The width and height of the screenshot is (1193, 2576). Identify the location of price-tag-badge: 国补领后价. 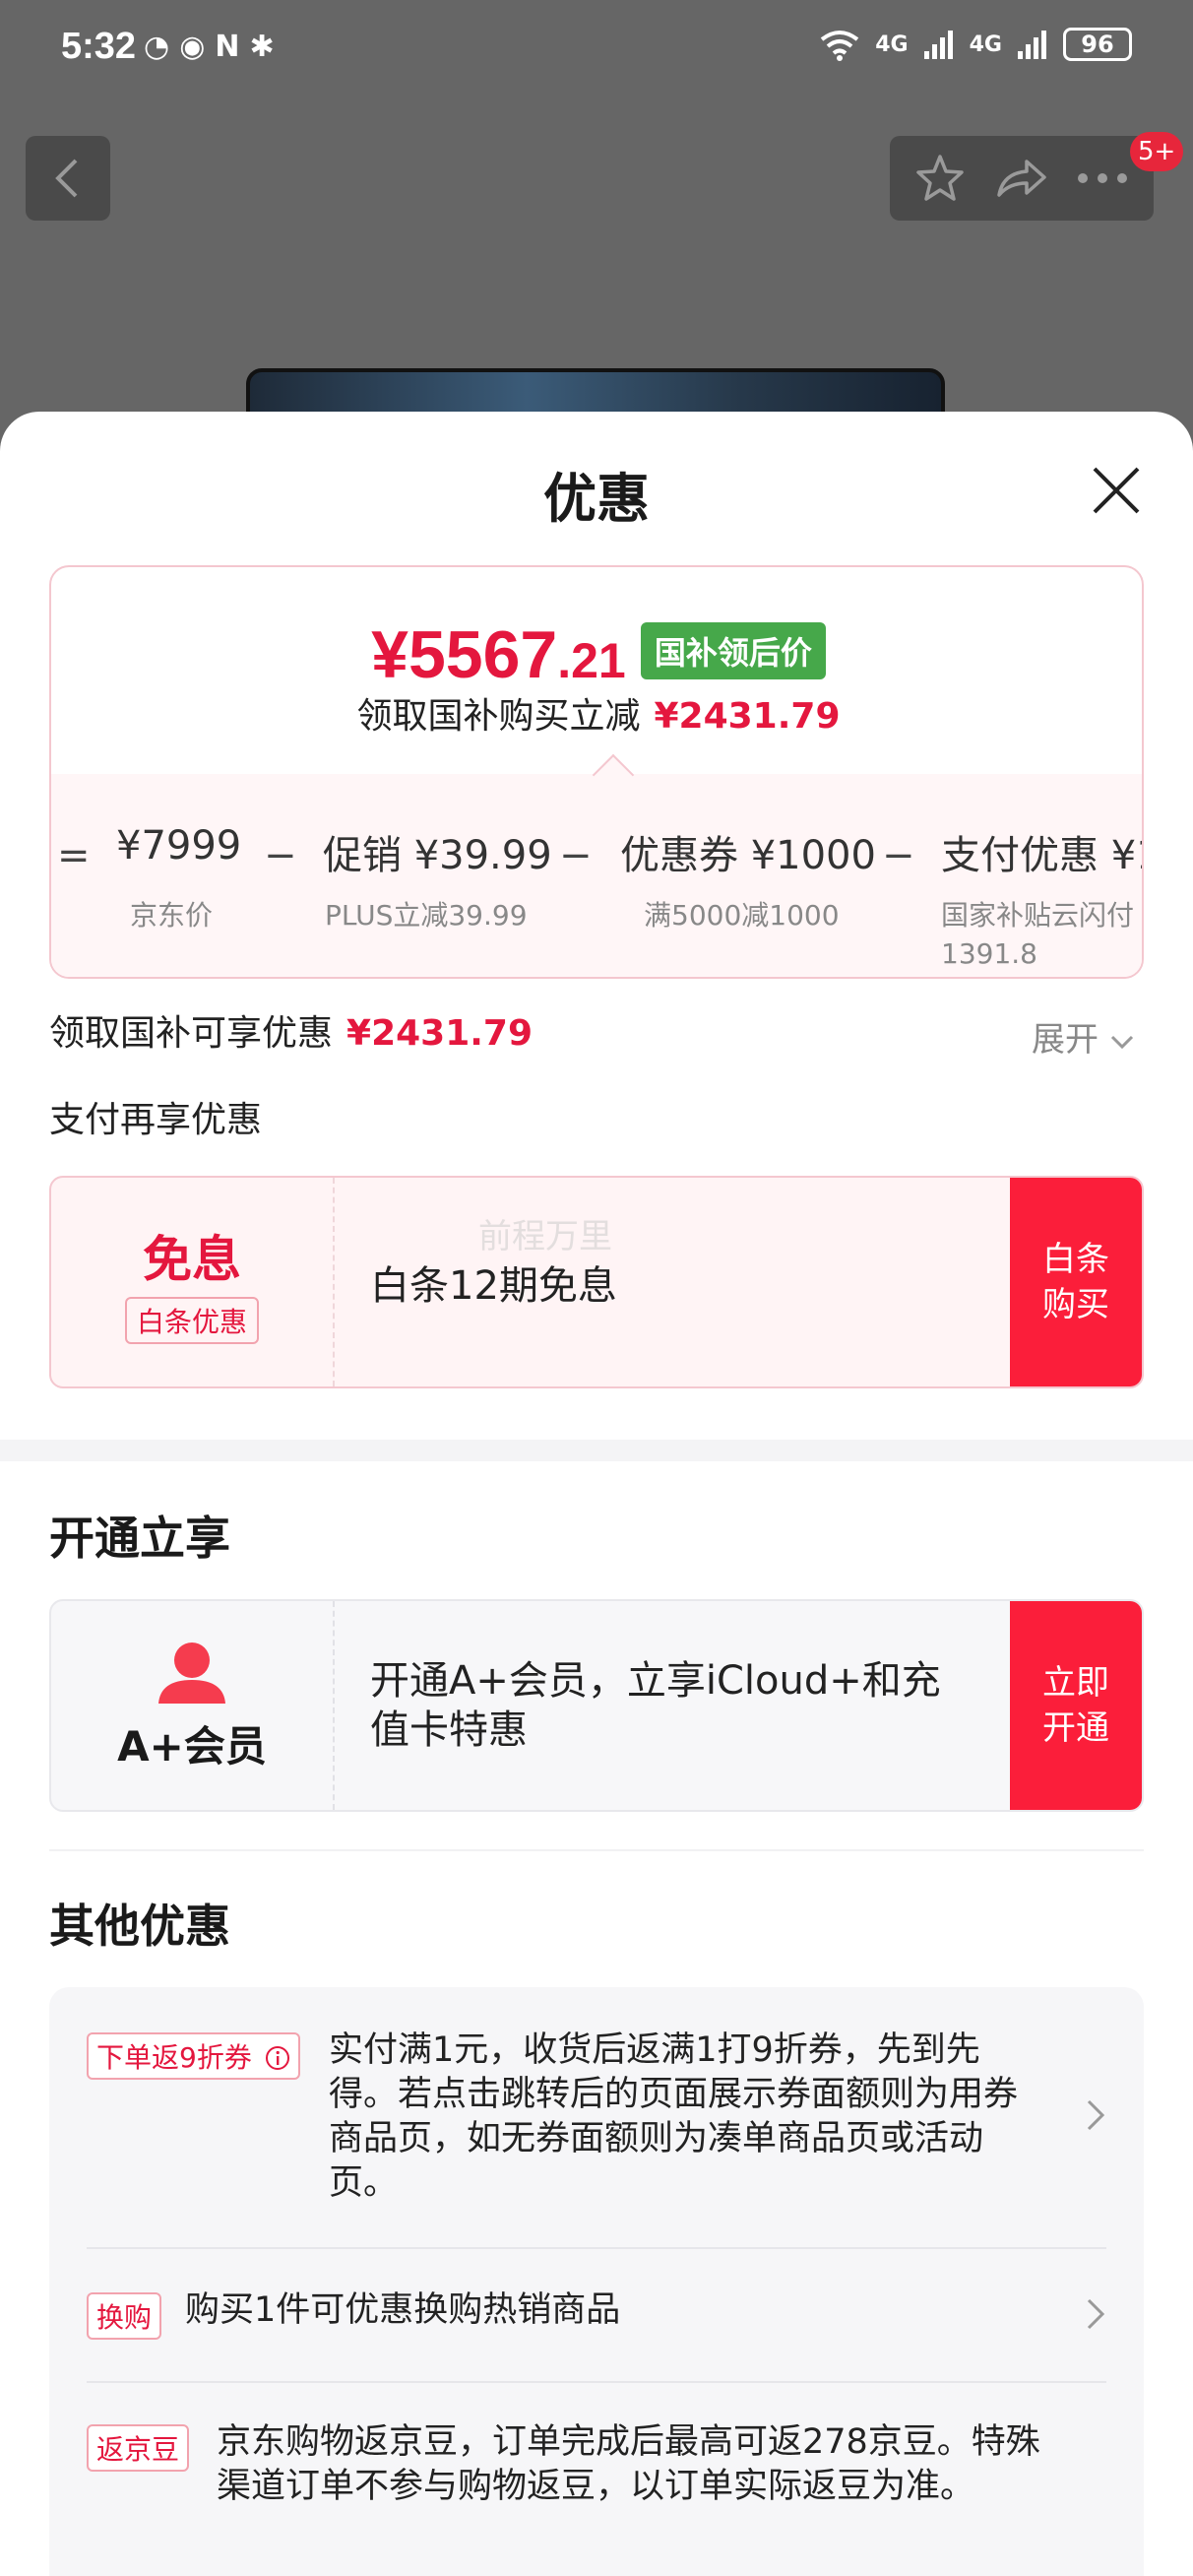
(733, 650).